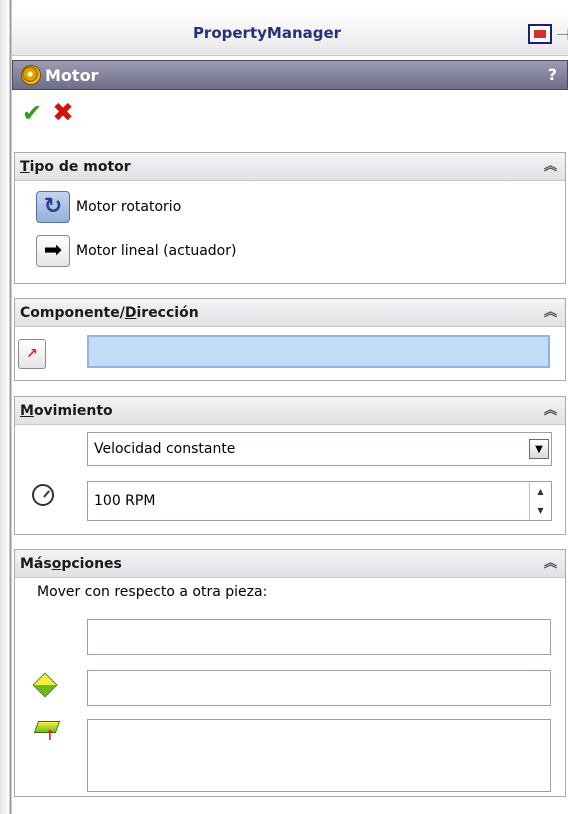 This screenshot has height=814, width=568. I want to click on linear-motor-label: Motor lineal (actuador), so click(156, 251).